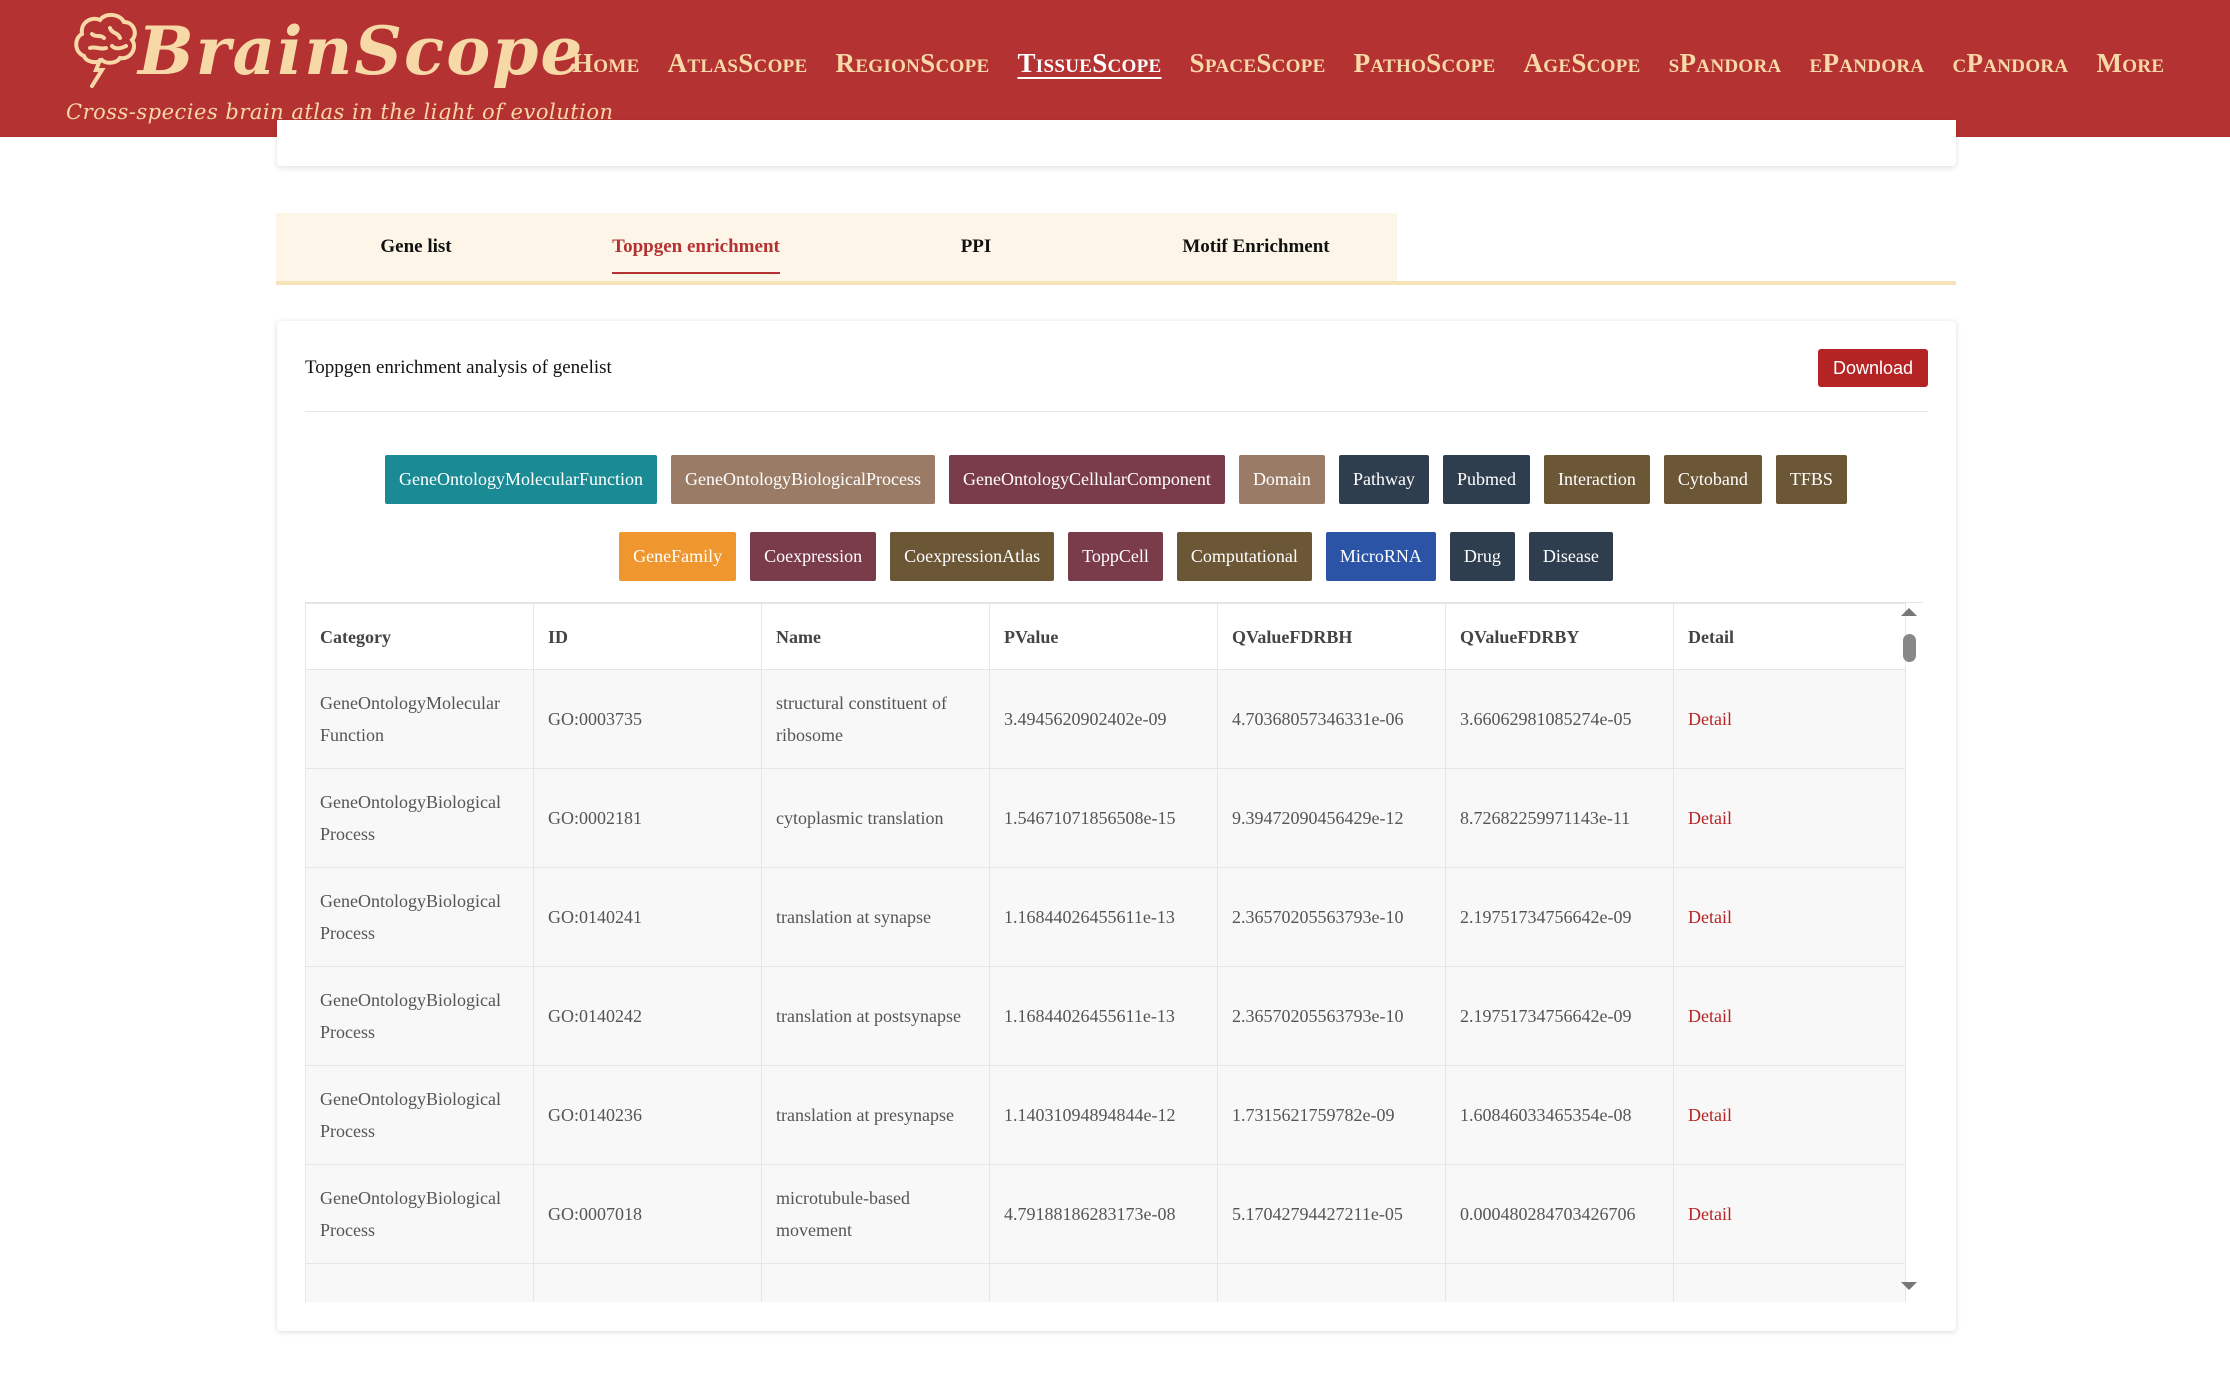 This screenshot has width=2230, height=1388. What do you see at coordinates (813, 556) in the screenshot?
I see `category-chip-coexpression: Coexpression` at bounding box center [813, 556].